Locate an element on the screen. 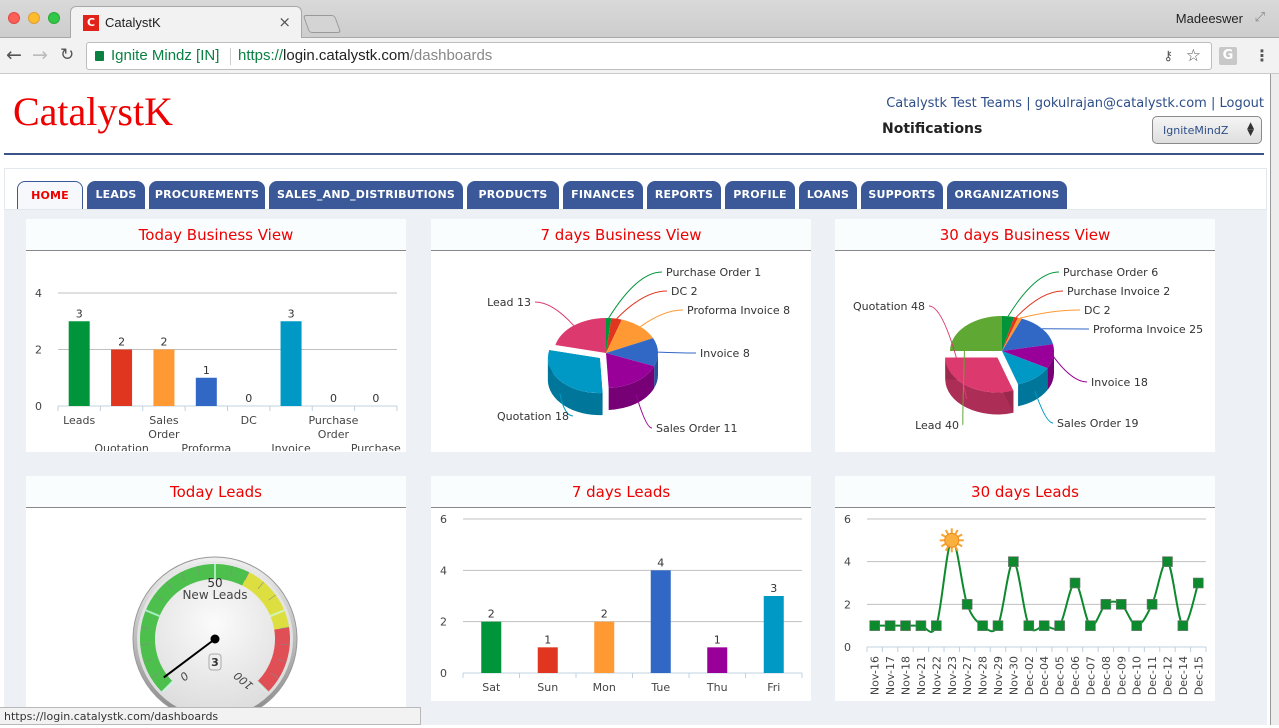  new-tab-button is located at coordinates (322, 24).